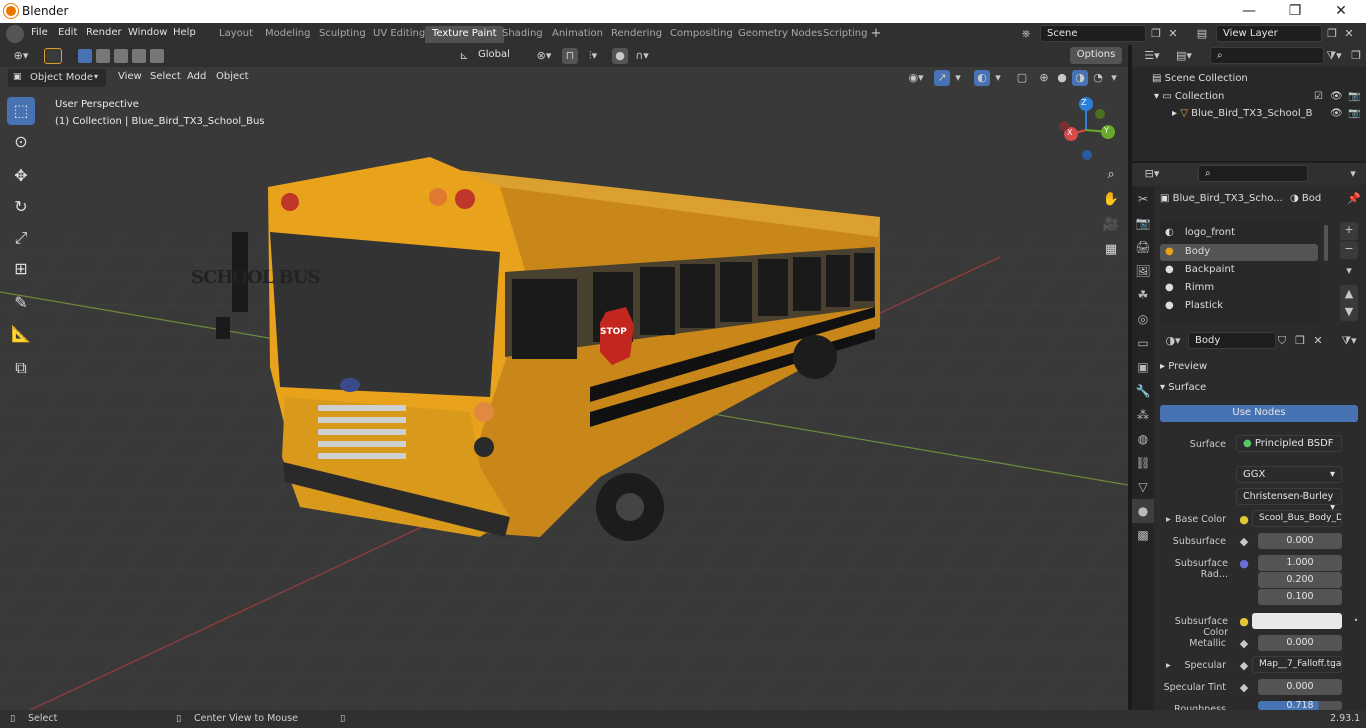 This screenshot has height=728, width=1366. Describe the element at coordinates (196, 76) in the screenshot. I see `menu-add: Add` at that location.